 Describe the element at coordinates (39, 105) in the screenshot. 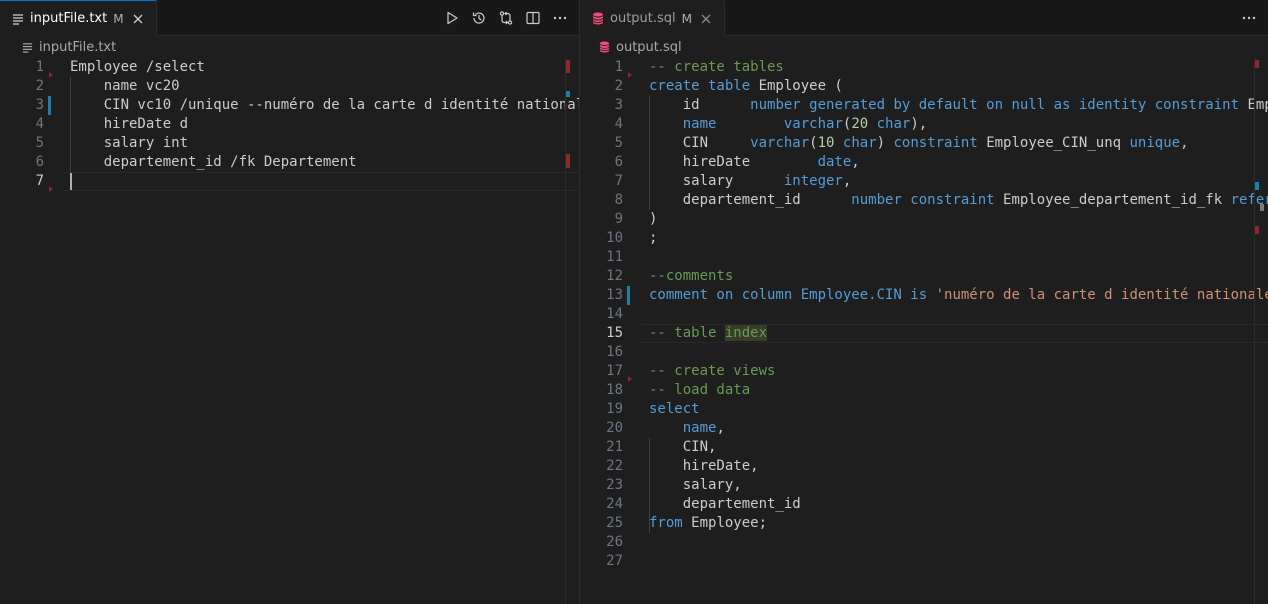

I see `line-number: 3` at that location.